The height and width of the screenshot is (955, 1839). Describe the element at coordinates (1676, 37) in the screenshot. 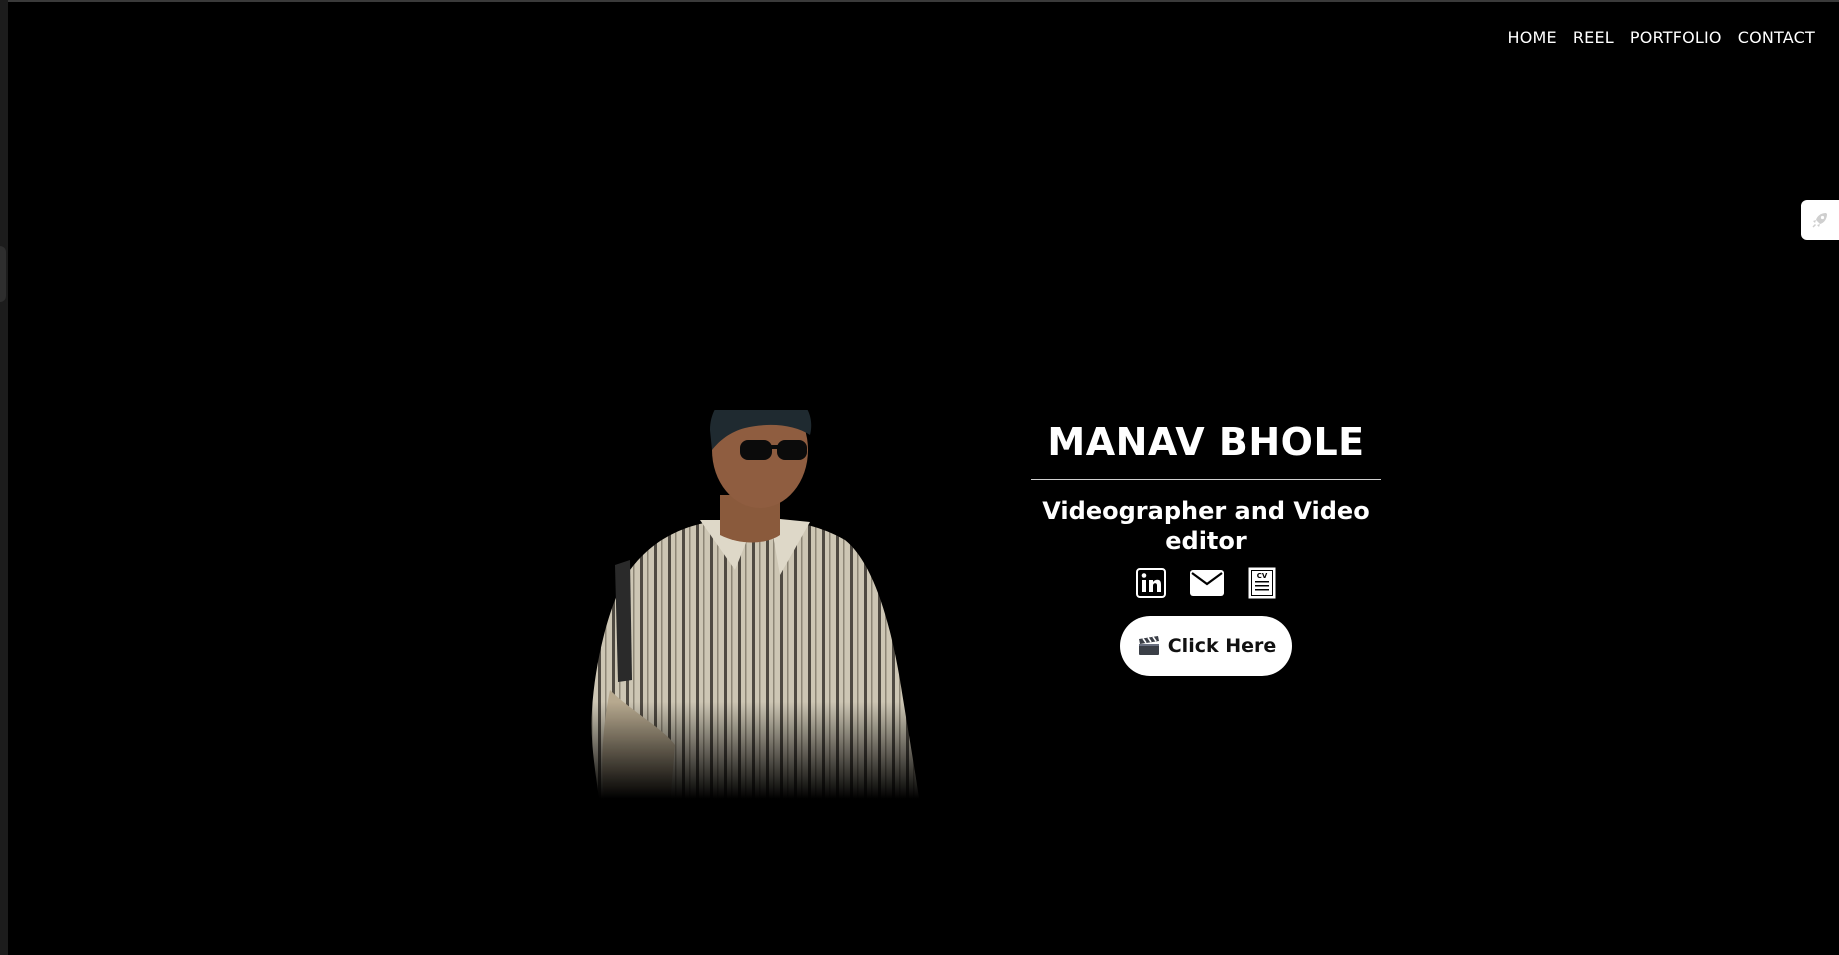

I see `nav-portfolio: PORTFOLIO` at that location.